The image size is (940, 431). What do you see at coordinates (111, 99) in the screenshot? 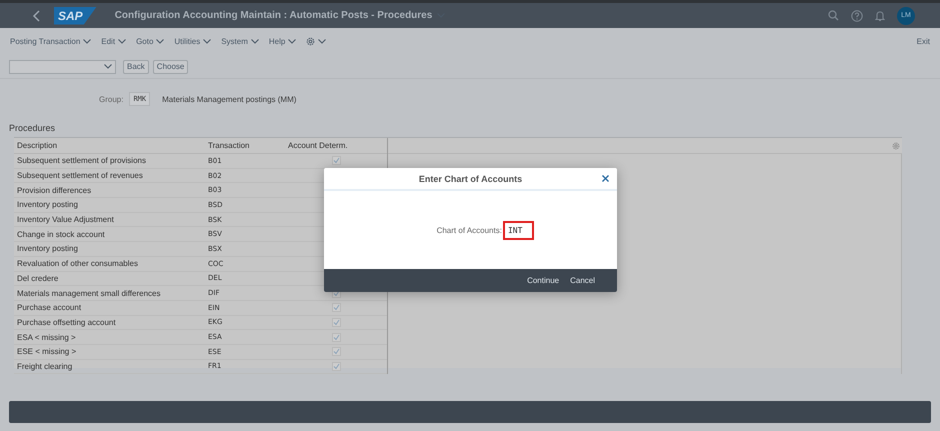
I see `group-label: Group:` at bounding box center [111, 99].